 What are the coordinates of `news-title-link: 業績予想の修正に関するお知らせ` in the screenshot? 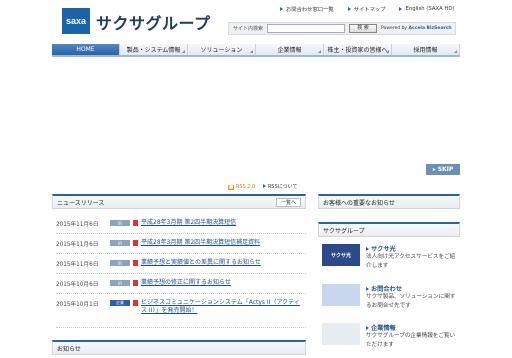 It's located at (221, 283).